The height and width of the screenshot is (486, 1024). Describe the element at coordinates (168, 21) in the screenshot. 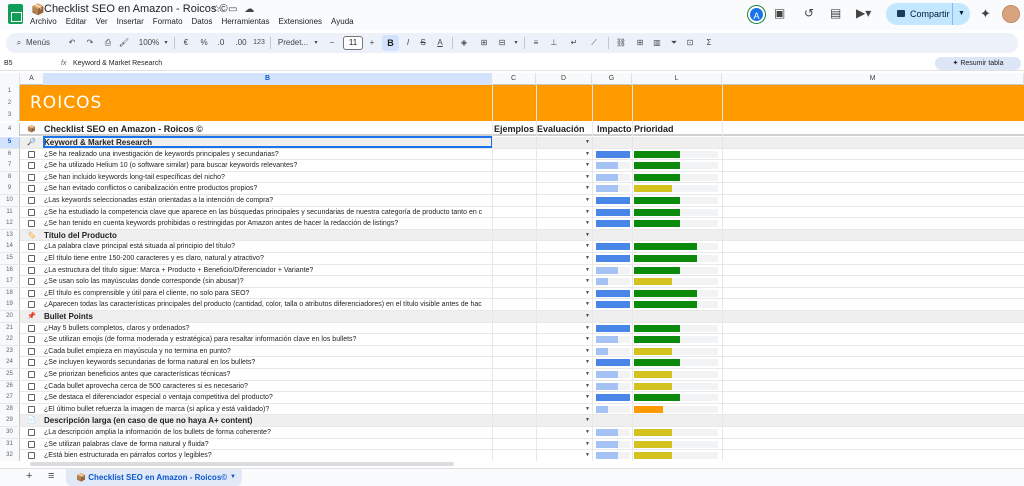

I see `menu-formato: Formato` at that location.